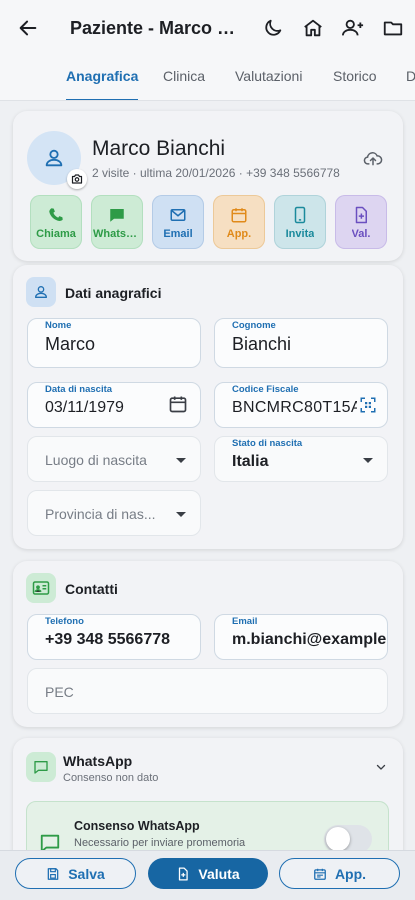 Image resolution: width=415 pixels, height=900 pixels. I want to click on fiscal-code-field: Codice Fiscale BNCMRC80T15A, so click(301, 405).